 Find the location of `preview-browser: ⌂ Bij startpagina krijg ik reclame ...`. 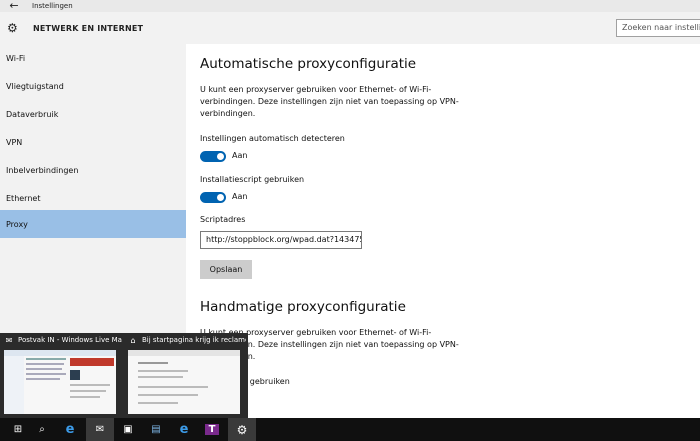

preview-browser: ⌂ Bij startpagina krijg ik reclame ... is located at coordinates (186, 375).